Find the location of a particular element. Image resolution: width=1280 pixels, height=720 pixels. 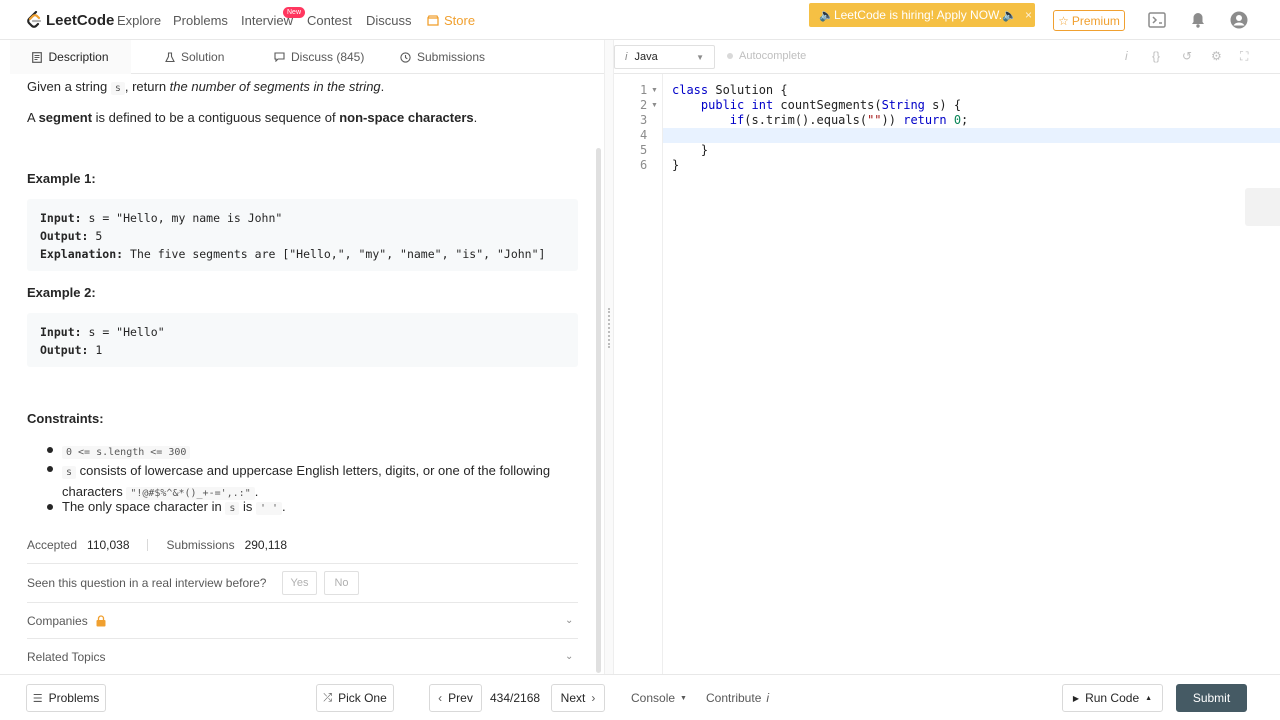

premium-button: ☆ Premium is located at coordinates (1089, 20).